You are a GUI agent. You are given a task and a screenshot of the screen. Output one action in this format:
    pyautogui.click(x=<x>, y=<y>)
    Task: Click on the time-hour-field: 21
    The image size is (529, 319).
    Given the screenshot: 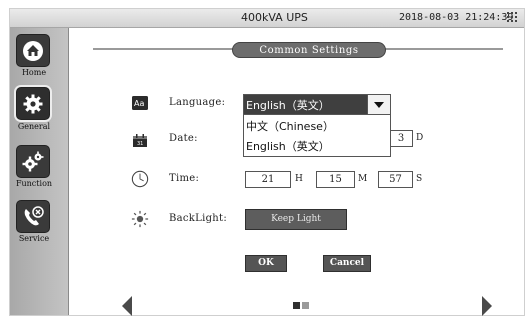 What is the action you would take?
    pyautogui.click(x=268, y=179)
    